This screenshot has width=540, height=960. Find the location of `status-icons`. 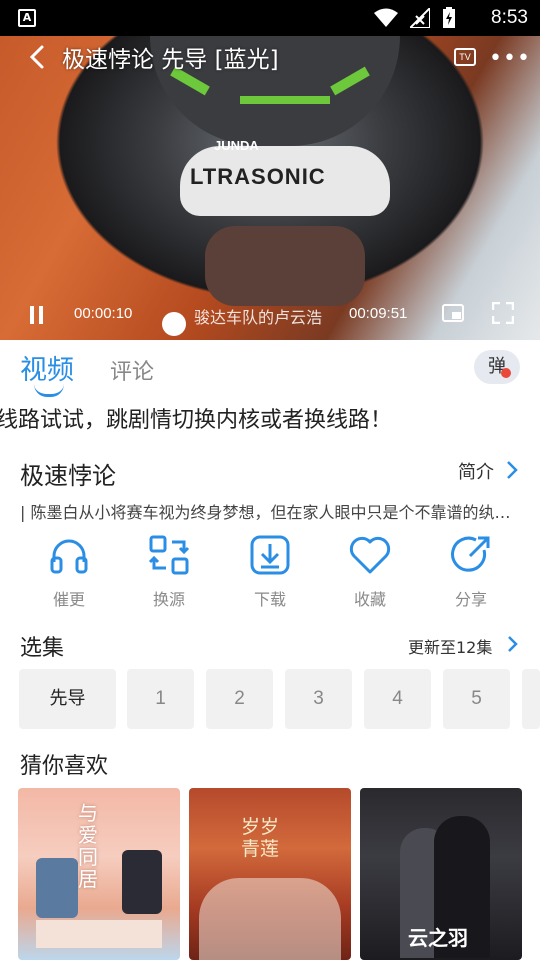

status-icons is located at coordinates (415, 18).